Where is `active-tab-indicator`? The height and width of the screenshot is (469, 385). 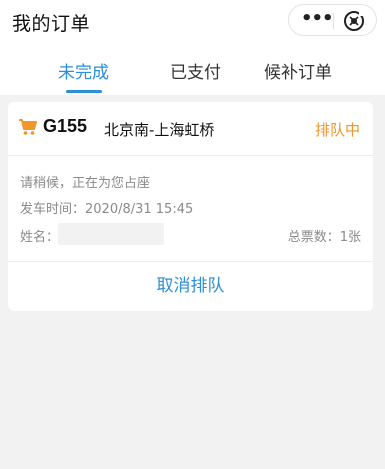 active-tab-indicator is located at coordinates (84, 91).